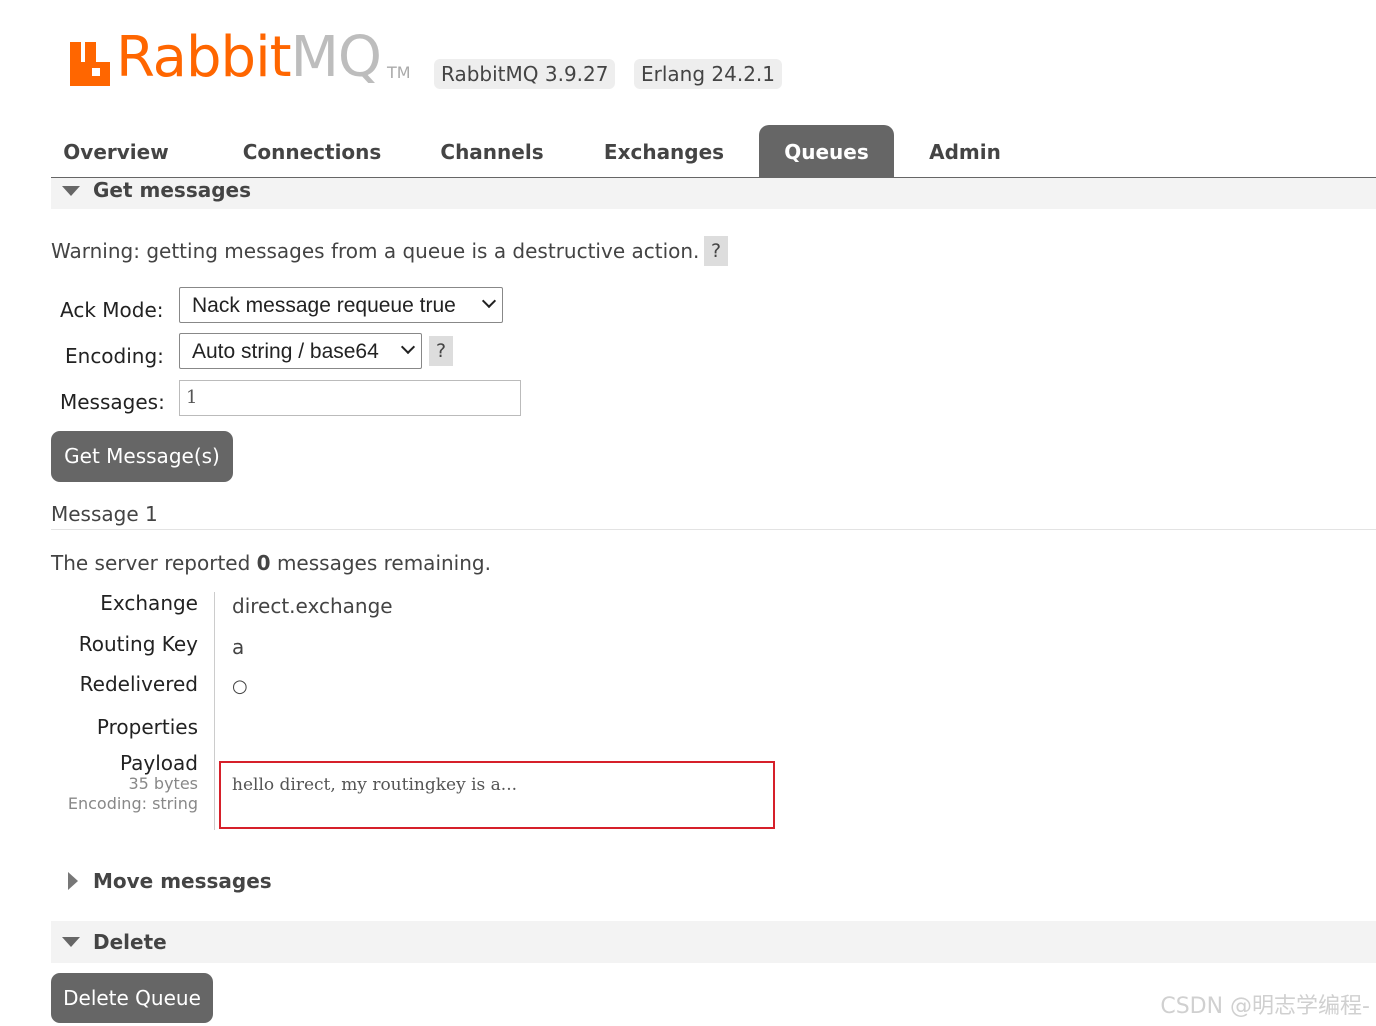 This screenshot has height=1026, width=1376. What do you see at coordinates (73, 881) in the screenshot?
I see `expand-triangle-icon` at bounding box center [73, 881].